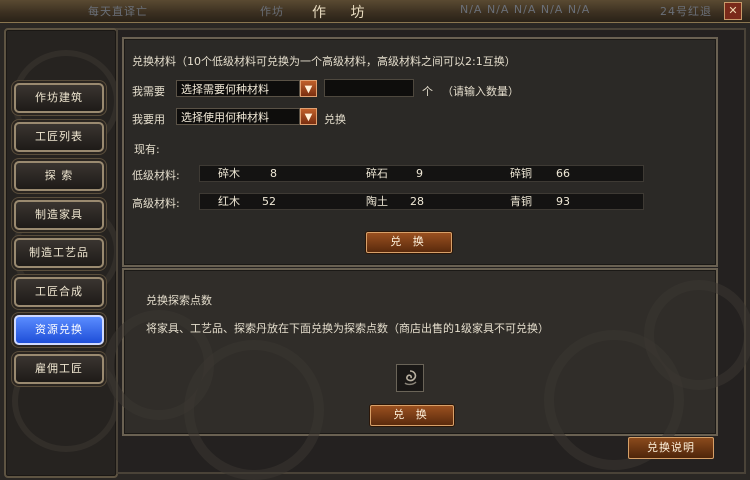 This screenshot has height=480, width=750. I want to click on exchange-material-button: 兑 换, so click(409, 242).